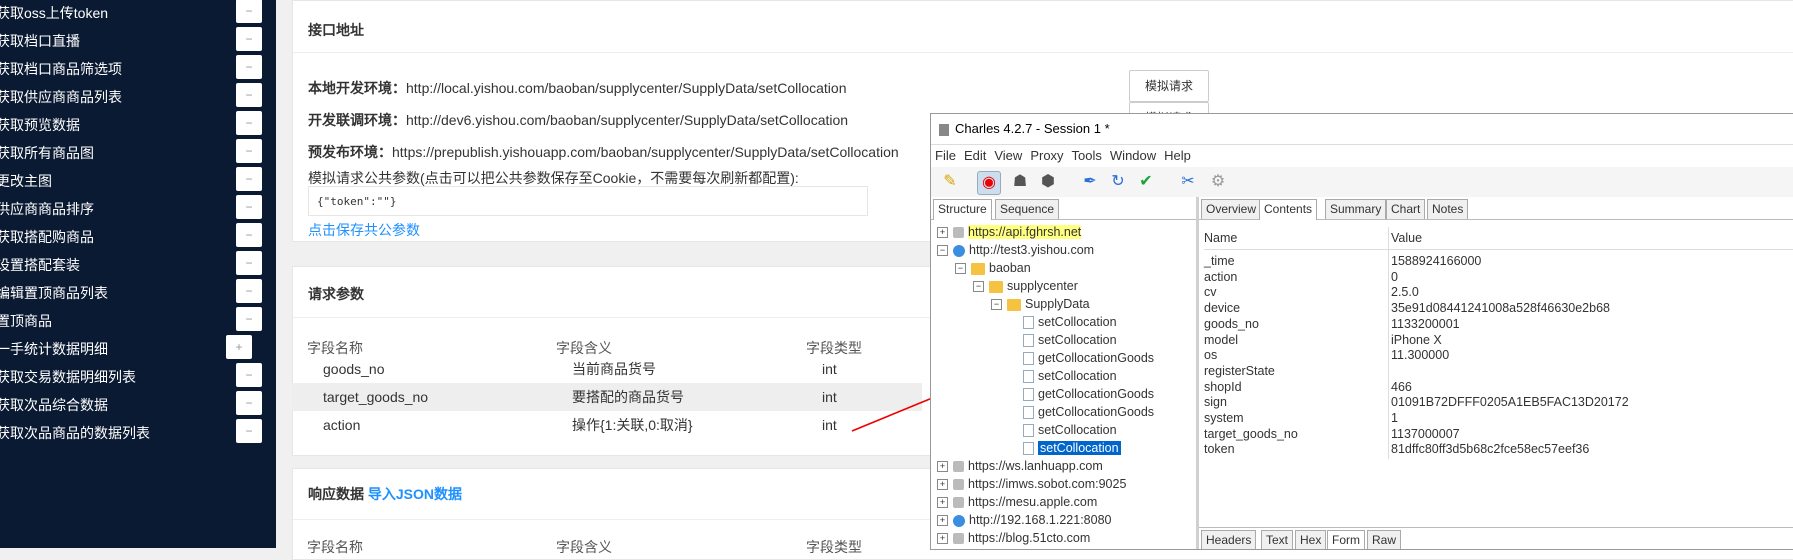 The image size is (1793, 560). Describe the element at coordinates (1219, 261) in the screenshot. I see `form-field-name: _time` at that location.